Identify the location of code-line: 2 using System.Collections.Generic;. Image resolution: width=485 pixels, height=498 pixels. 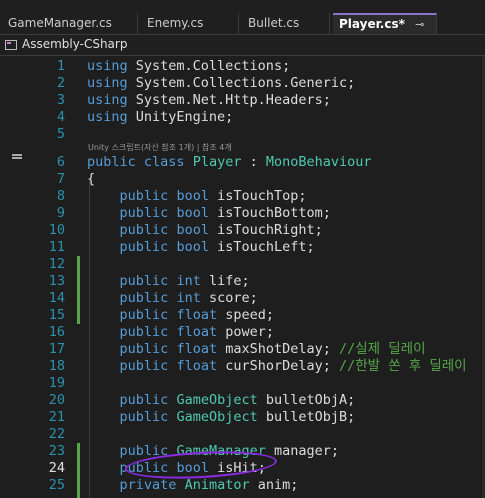
(242, 83).